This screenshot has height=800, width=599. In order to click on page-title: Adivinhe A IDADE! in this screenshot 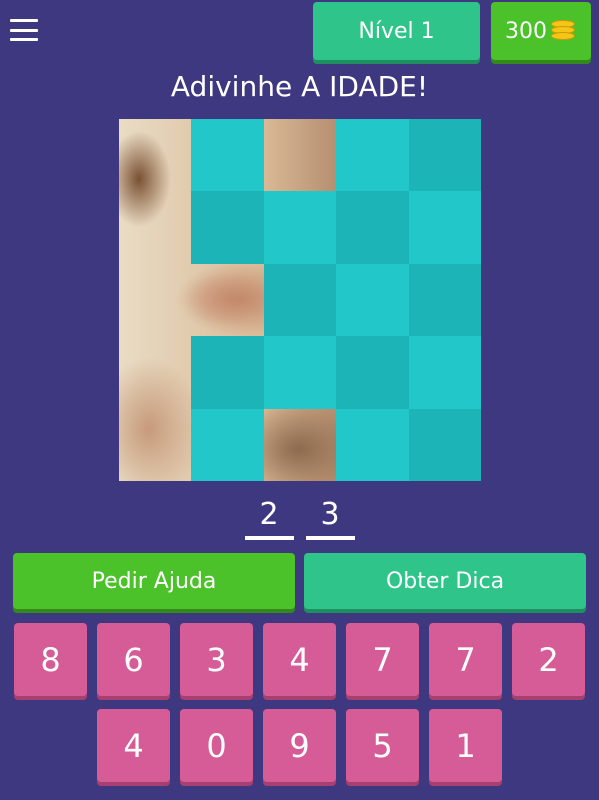, I will do `click(299, 86)`.